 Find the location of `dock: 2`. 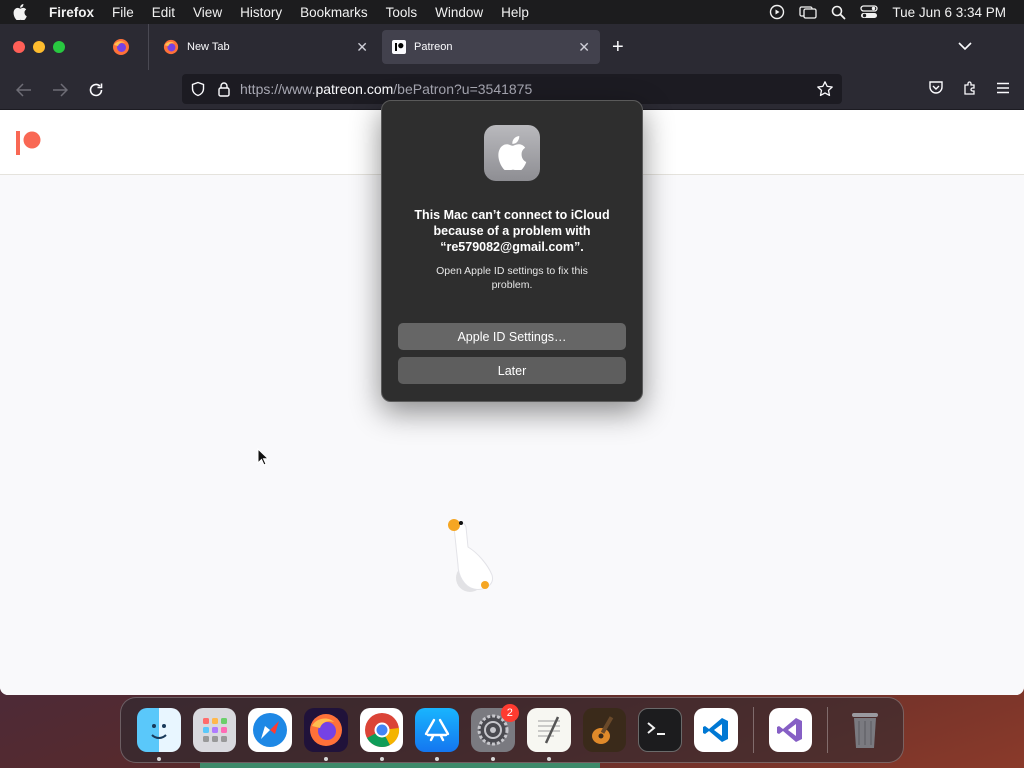

dock: 2 is located at coordinates (512, 730).